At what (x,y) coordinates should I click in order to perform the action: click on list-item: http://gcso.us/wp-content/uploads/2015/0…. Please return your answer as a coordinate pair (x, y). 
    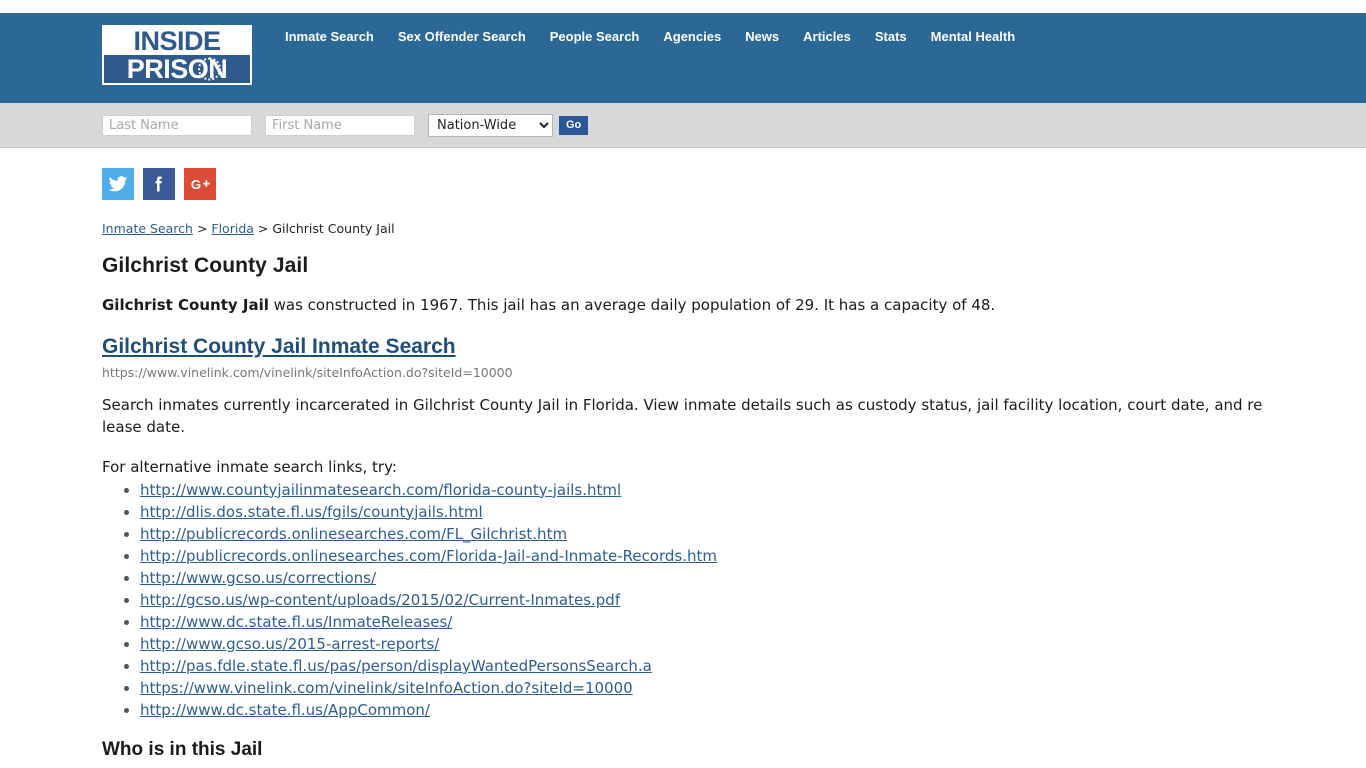
    Looking at the image, I should click on (703, 600).